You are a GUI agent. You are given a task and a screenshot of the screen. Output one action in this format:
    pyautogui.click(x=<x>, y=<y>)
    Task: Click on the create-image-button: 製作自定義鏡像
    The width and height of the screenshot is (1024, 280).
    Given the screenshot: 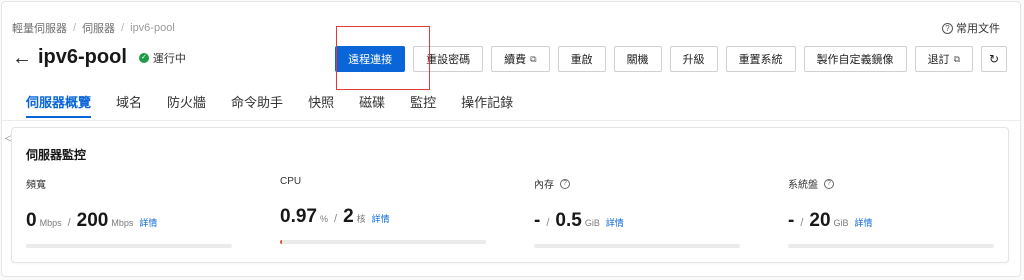 What is the action you would take?
    pyautogui.click(x=855, y=59)
    